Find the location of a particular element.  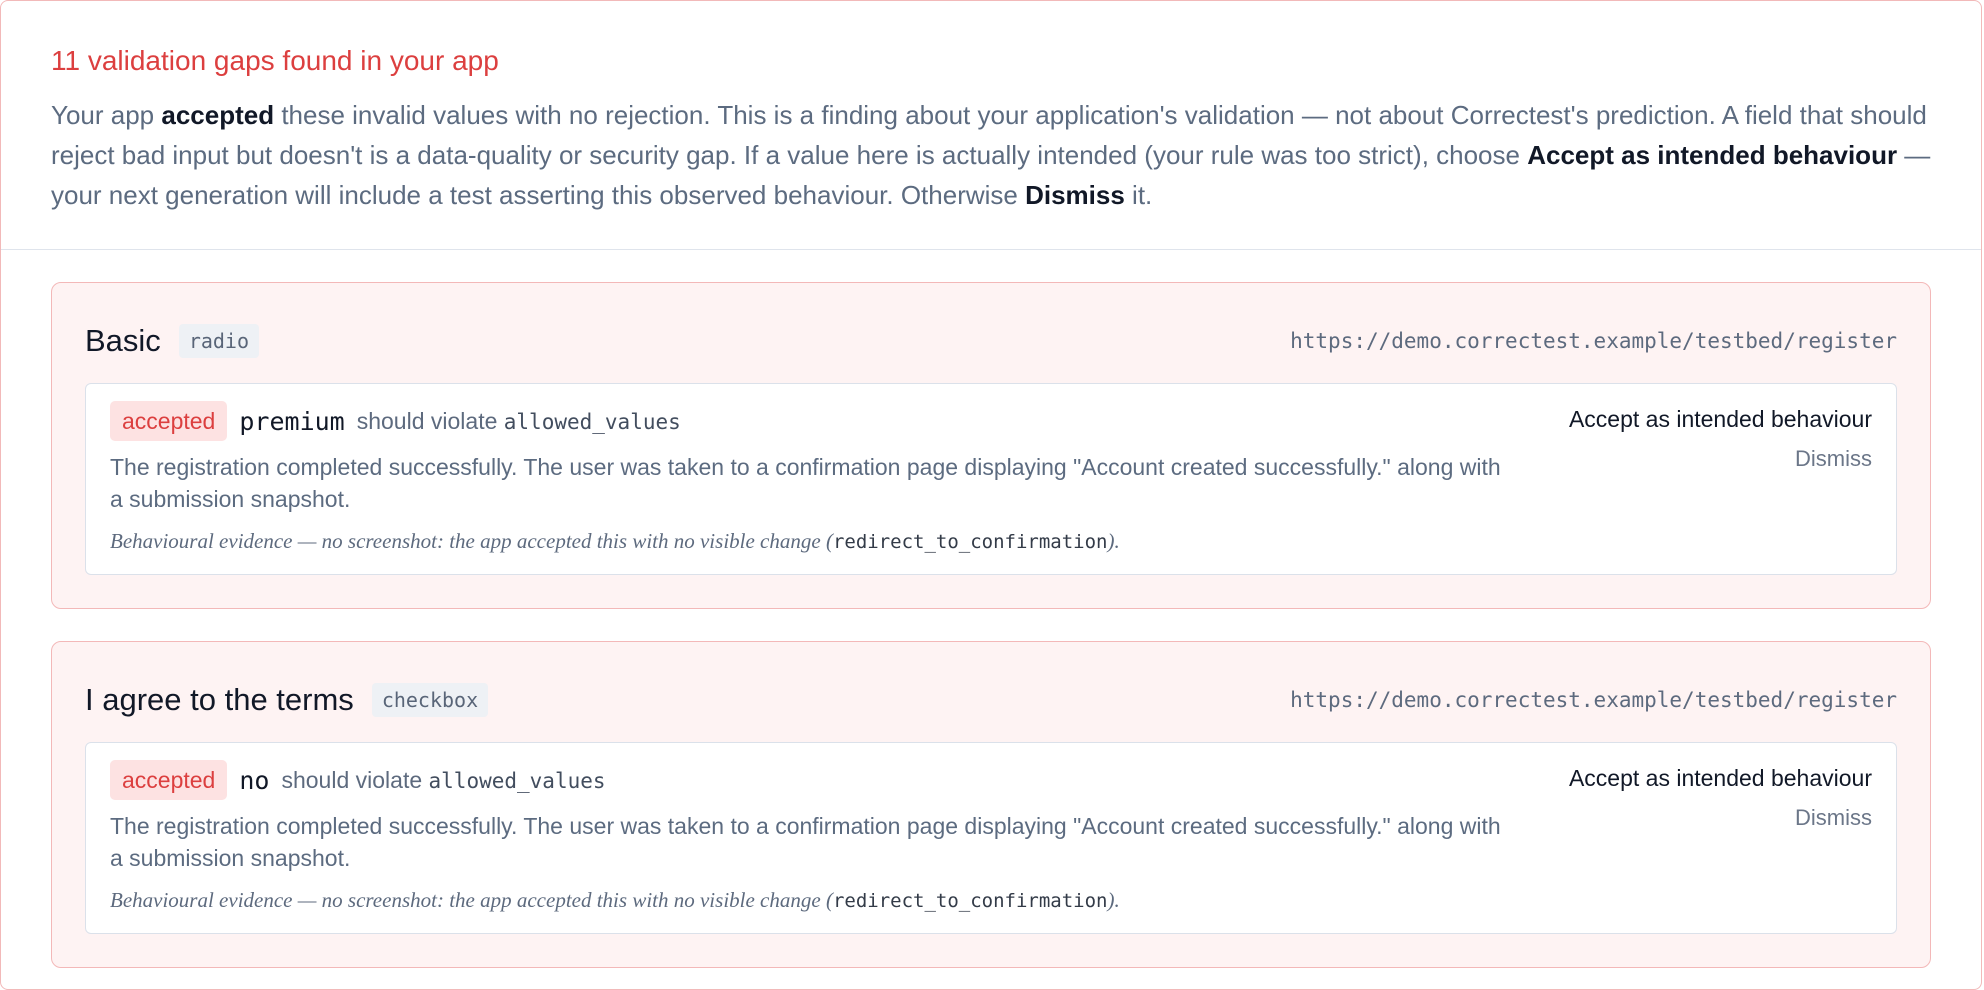

card-header-left: I agree to the terms checkbox is located at coordinates (287, 700).